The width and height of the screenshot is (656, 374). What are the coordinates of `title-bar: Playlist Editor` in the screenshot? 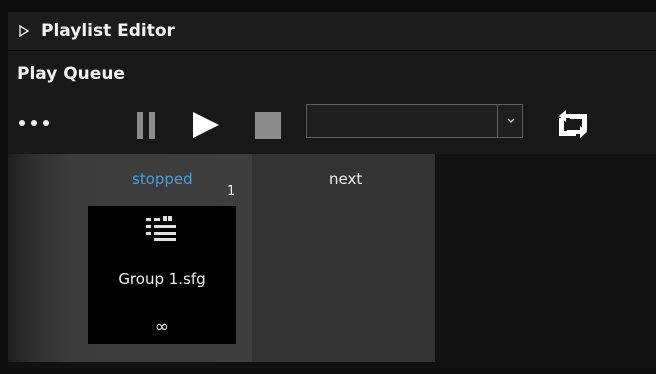 It's located at (332, 31).